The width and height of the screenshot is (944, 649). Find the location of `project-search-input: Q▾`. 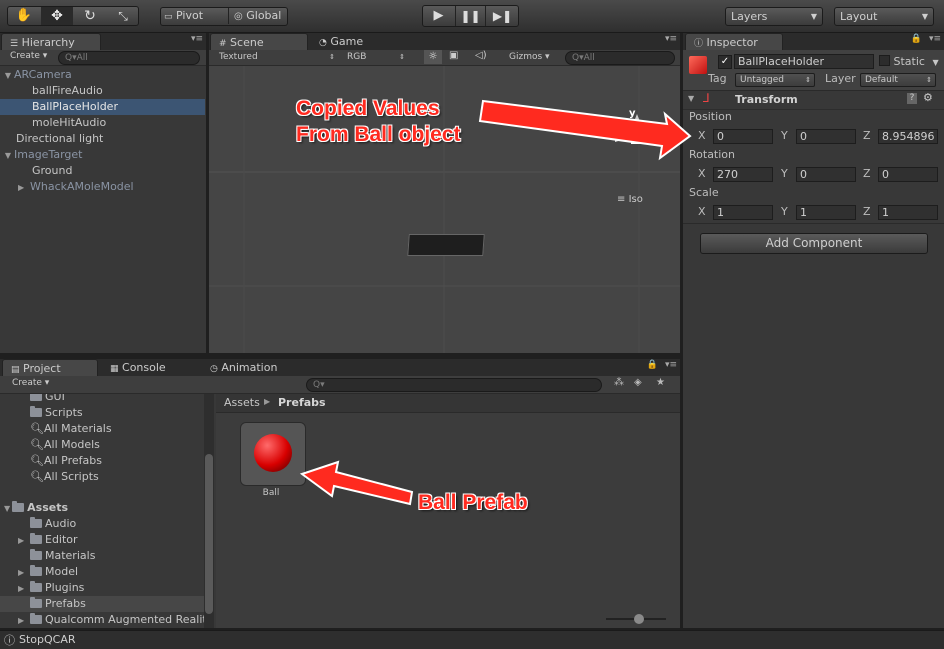

project-search-input: Q▾ is located at coordinates (454, 385).